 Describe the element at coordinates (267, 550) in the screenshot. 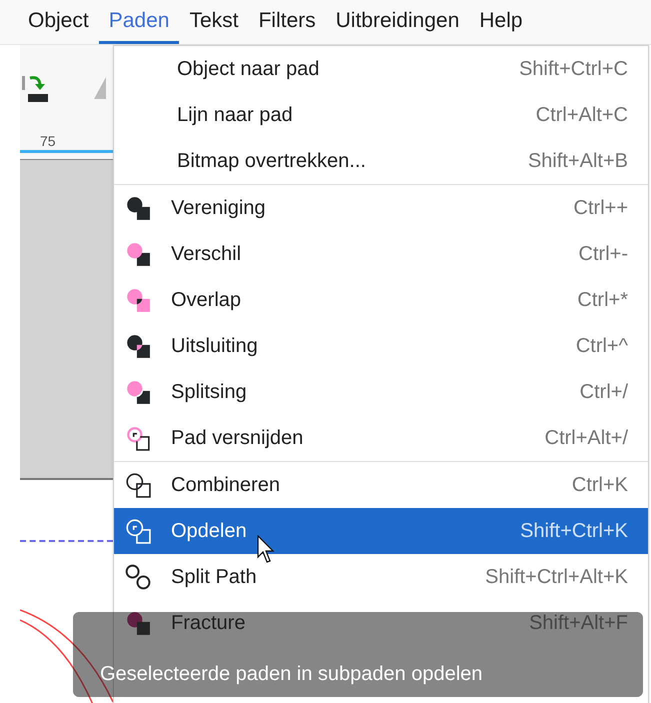

I see `mouse-cursor-icon` at that location.